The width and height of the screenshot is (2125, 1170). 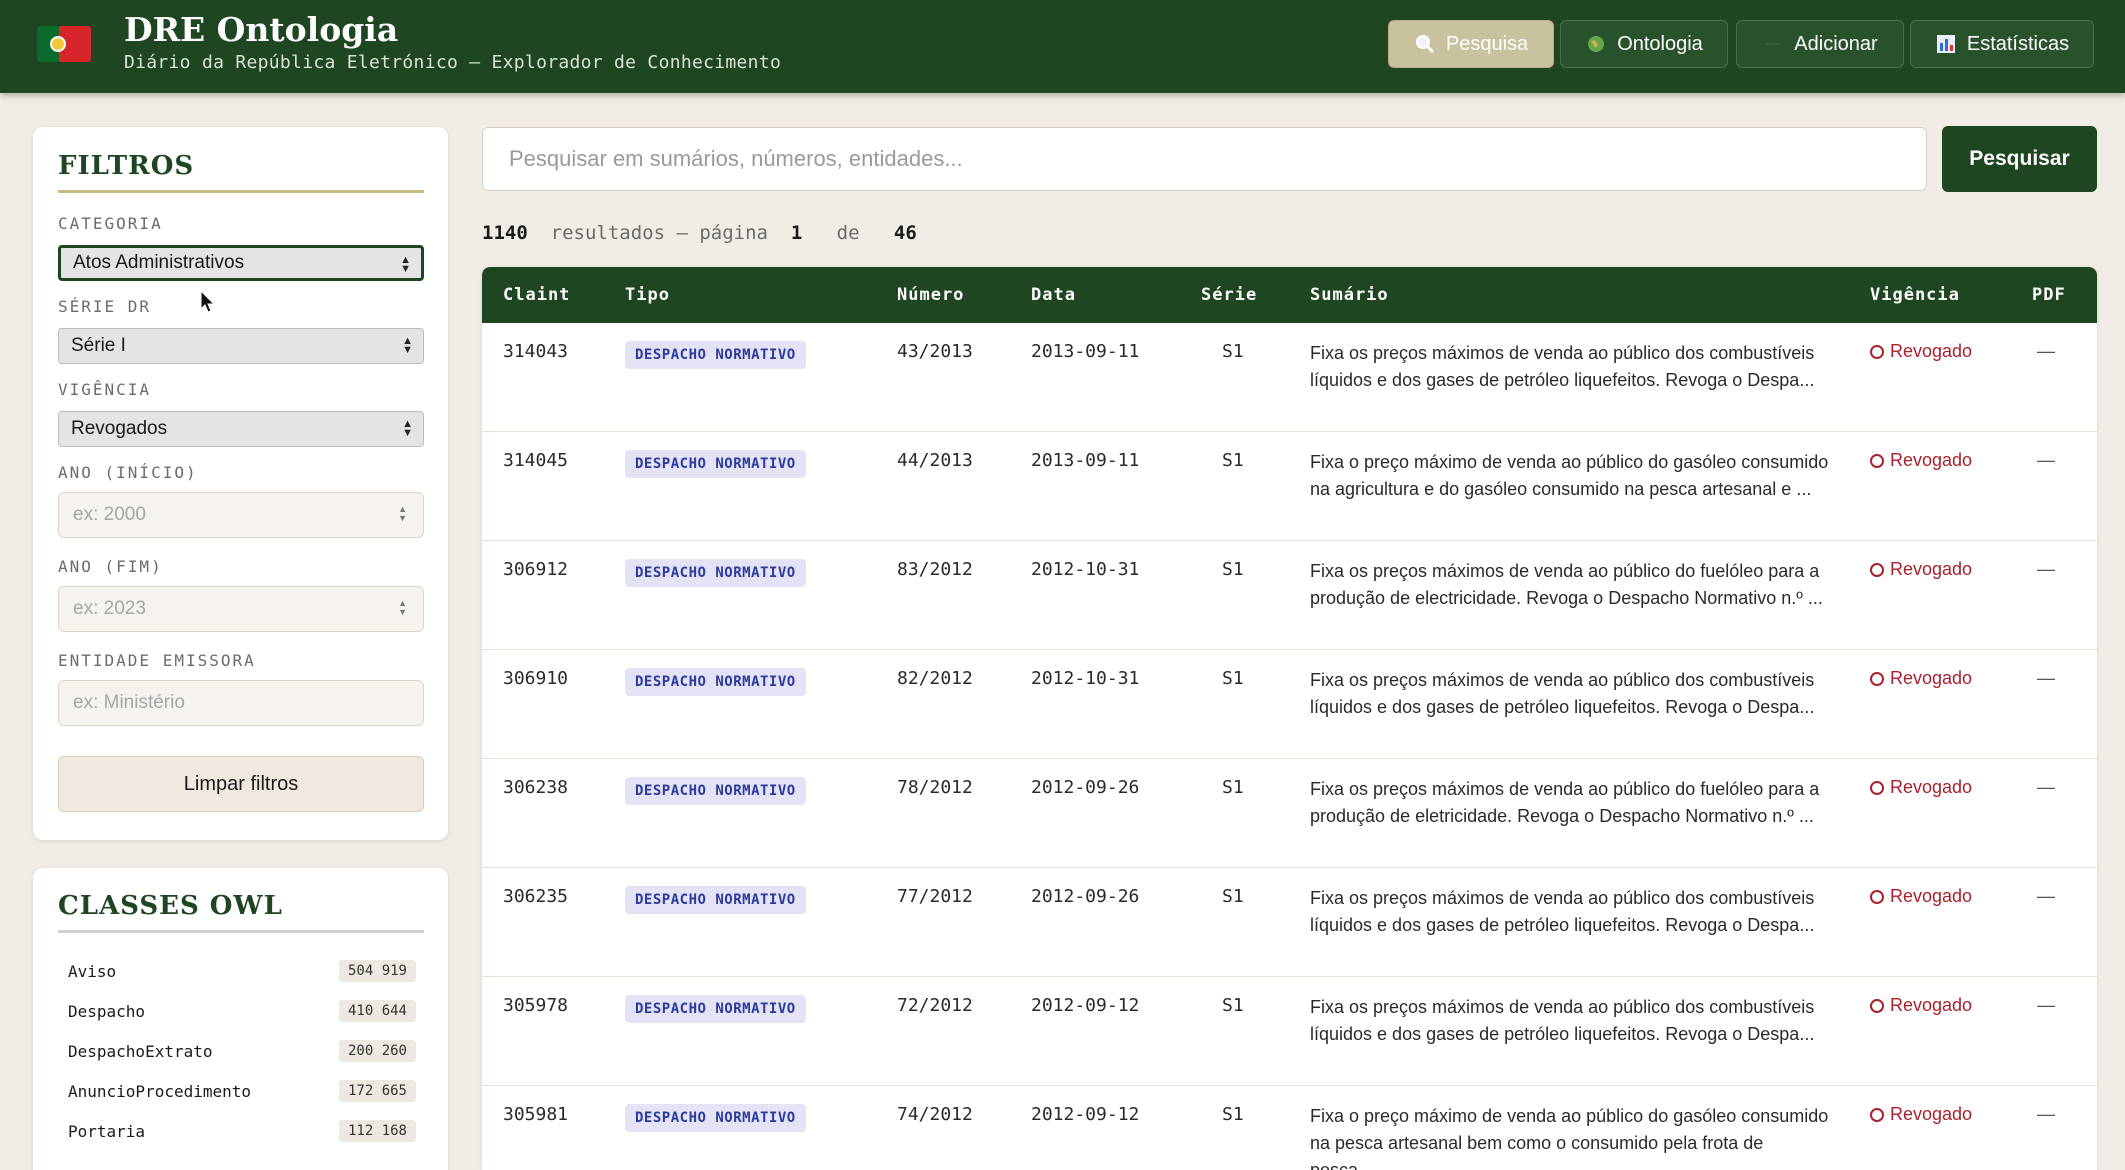 I want to click on cell-claint: 306235, so click(x=536, y=896).